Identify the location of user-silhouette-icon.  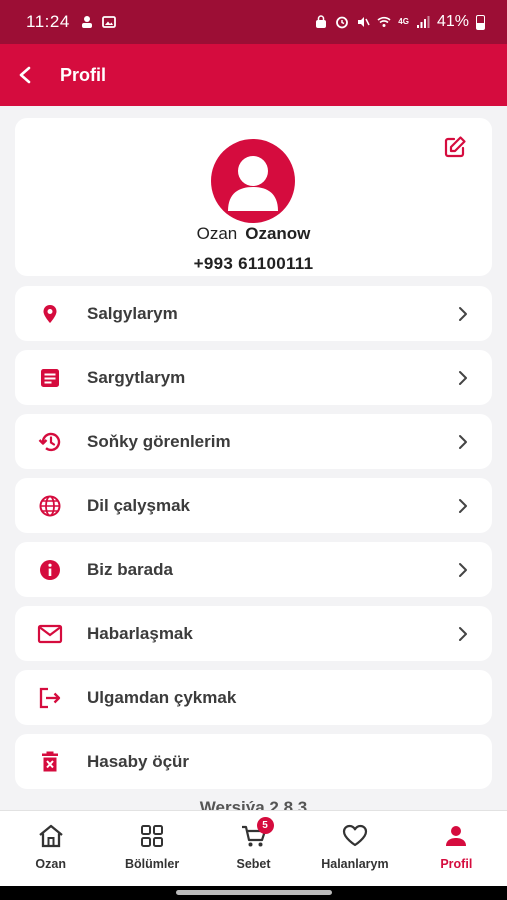
(253, 183).